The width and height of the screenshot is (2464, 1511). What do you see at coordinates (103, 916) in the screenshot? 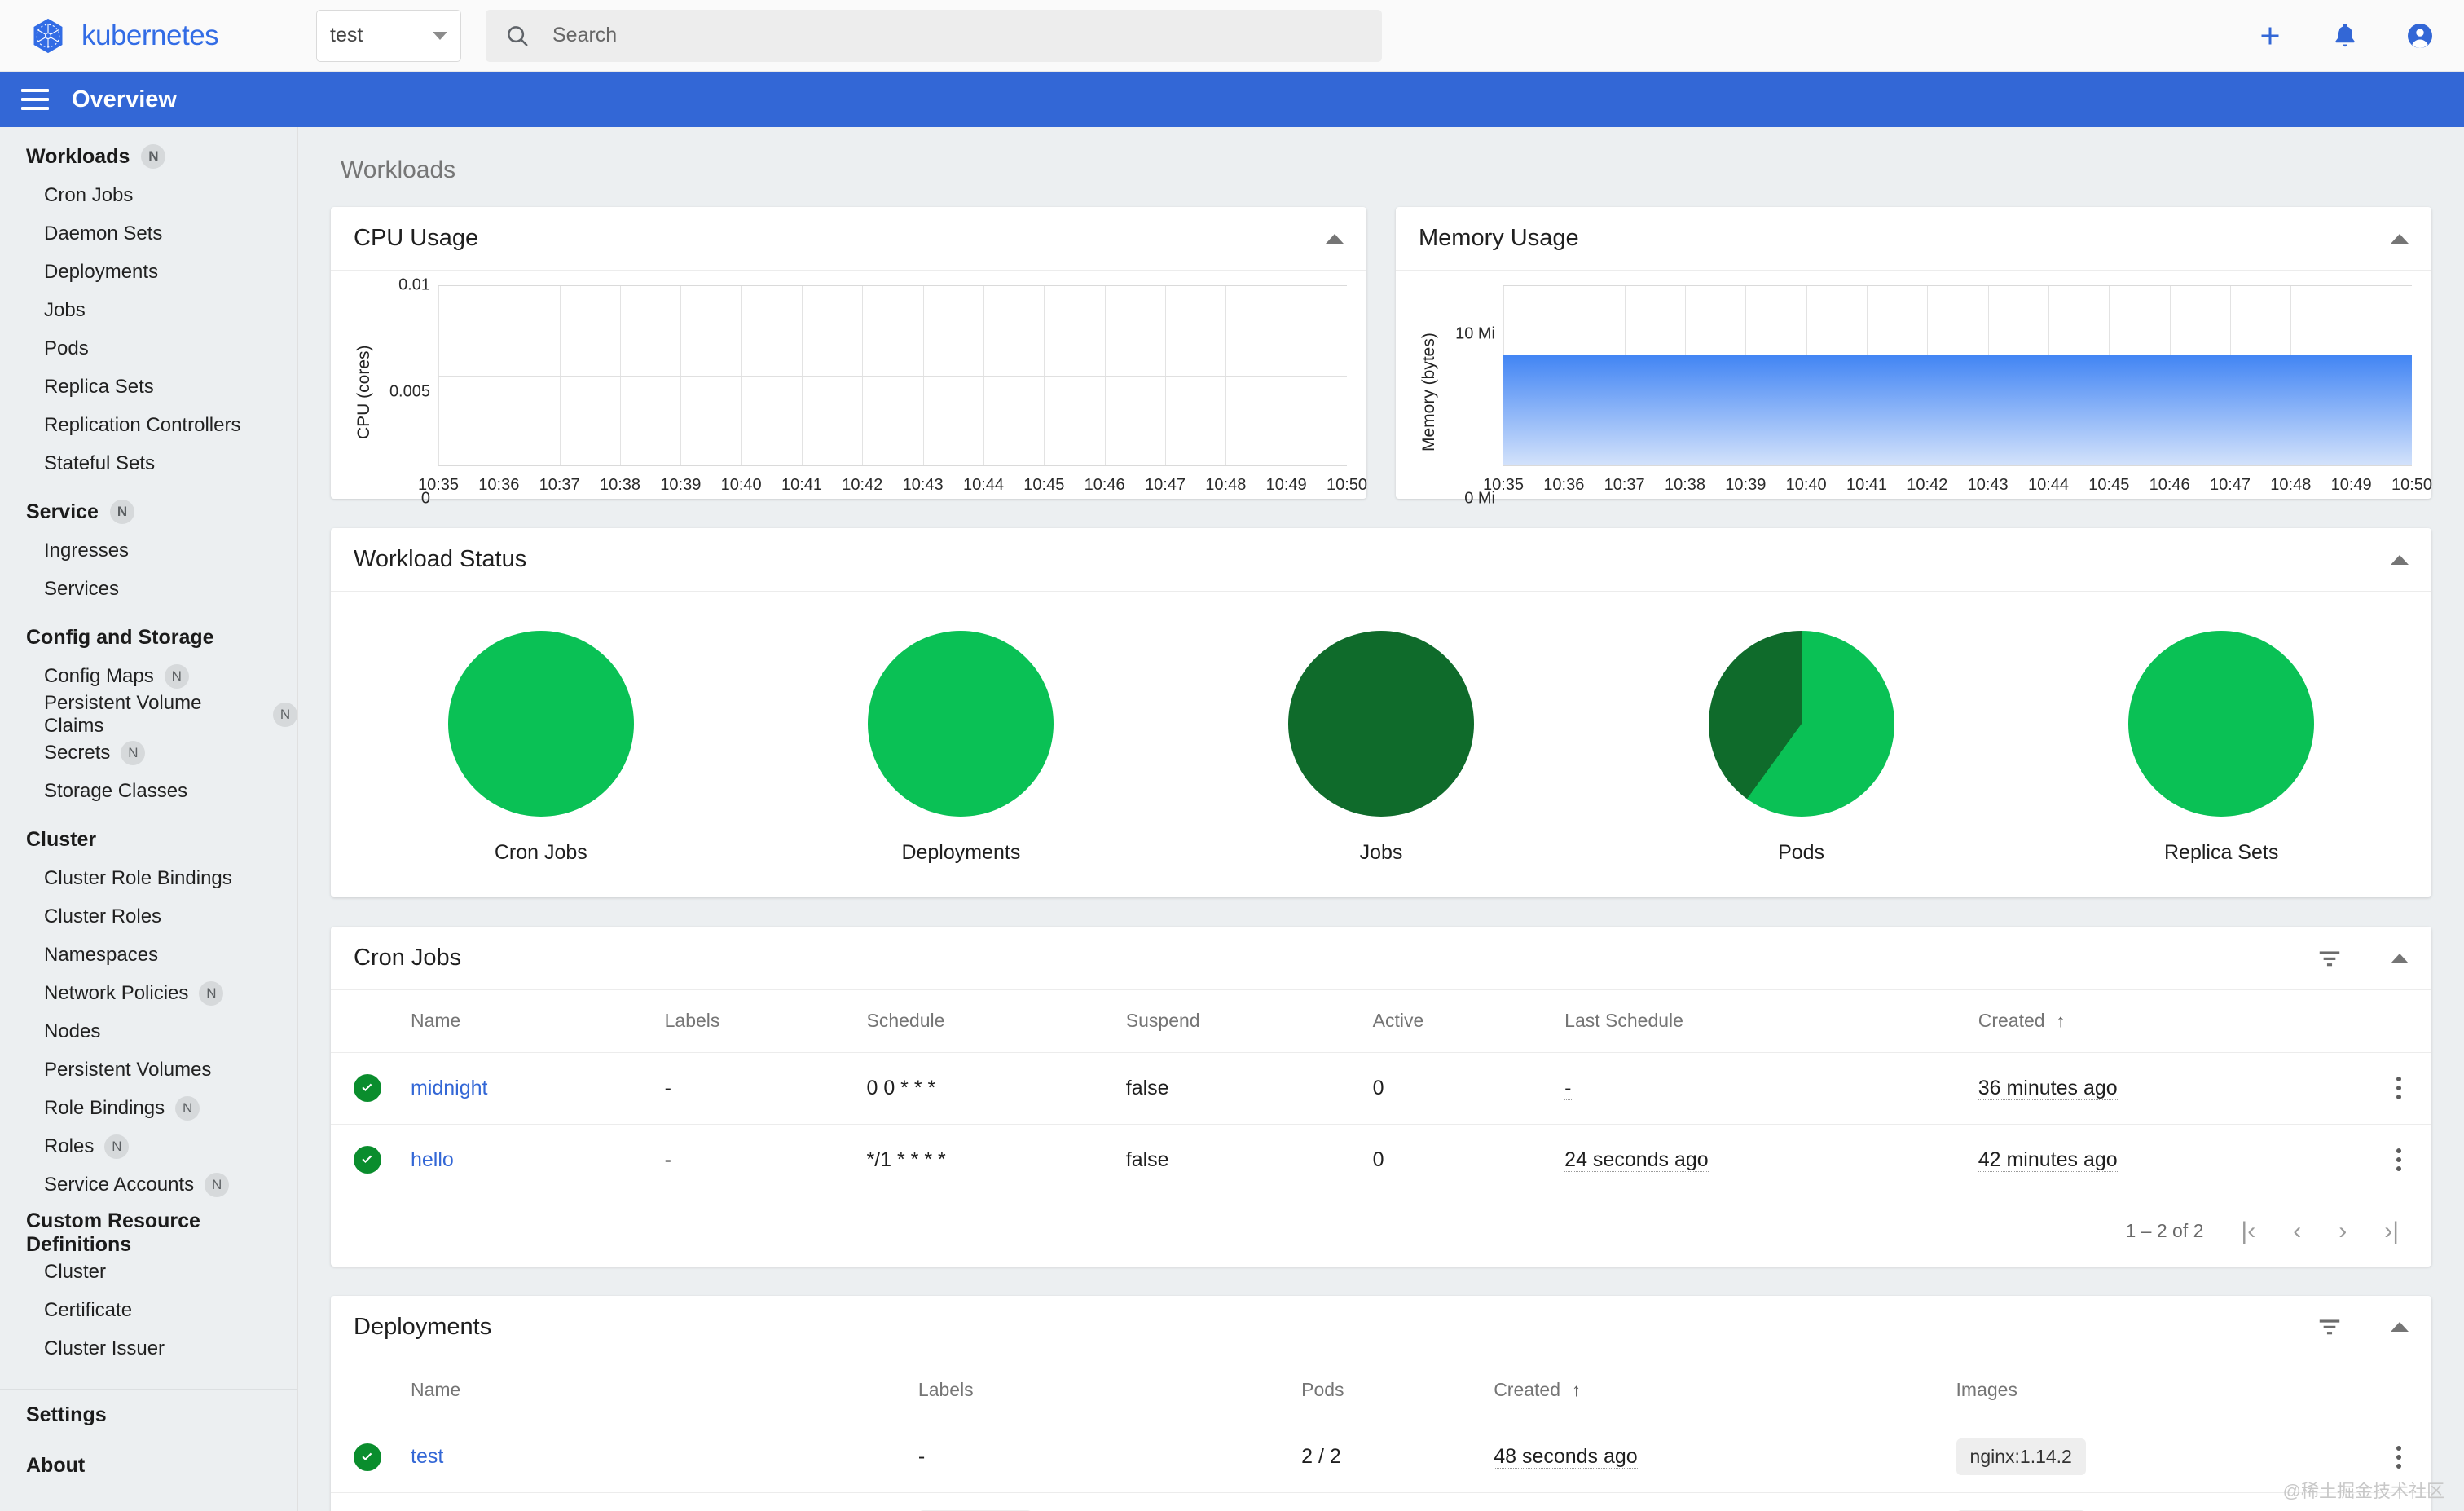
I see `sidebar-item-label: Cluster Roles` at bounding box center [103, 916].